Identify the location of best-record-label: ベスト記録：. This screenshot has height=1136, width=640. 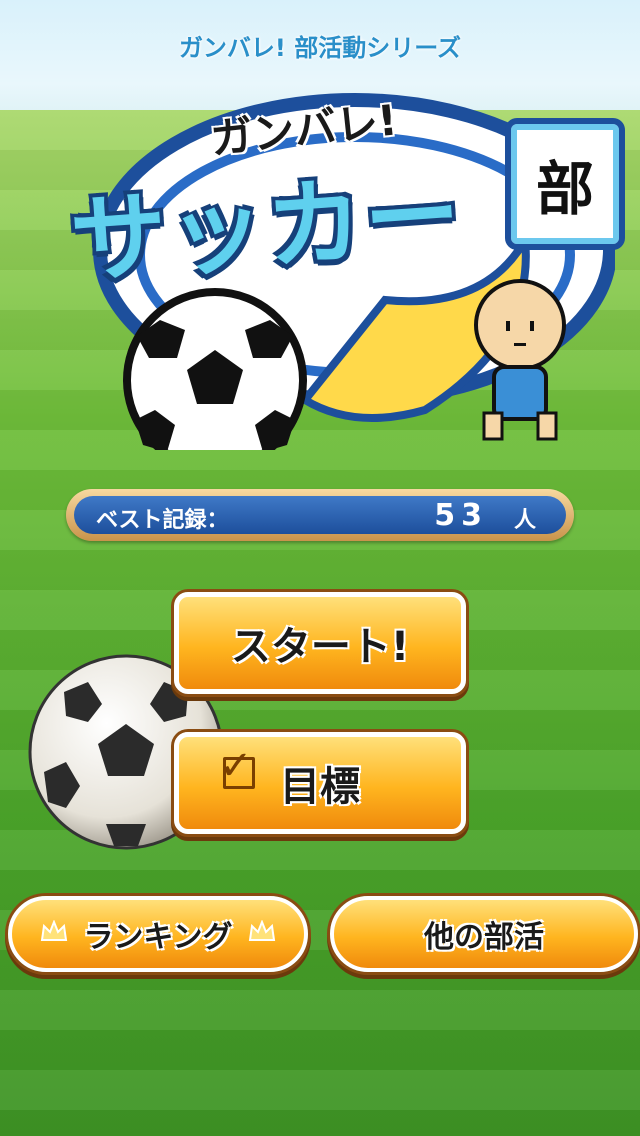
(162, 520).